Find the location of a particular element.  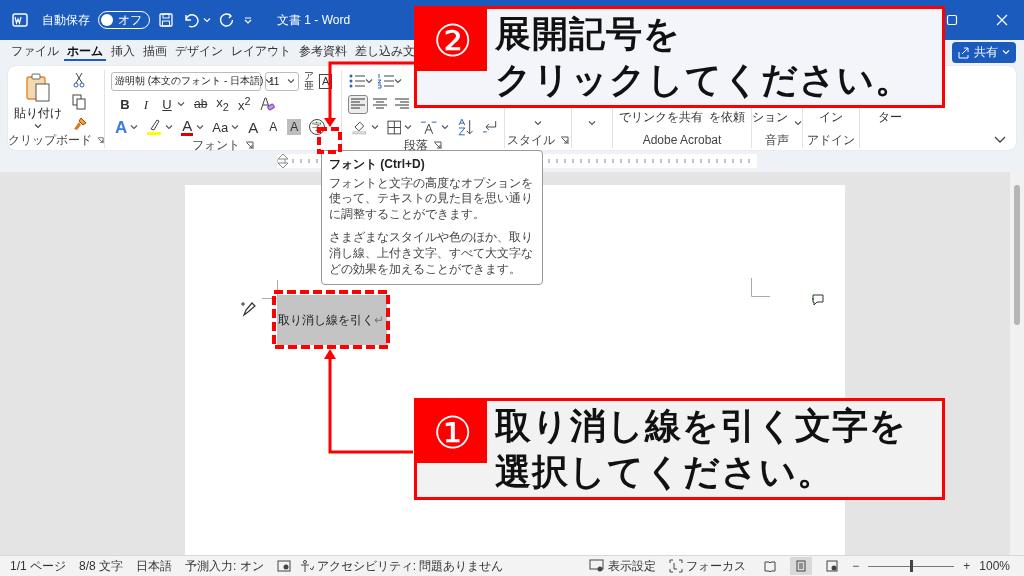

shading-icon is located at coordinates (360, 127).